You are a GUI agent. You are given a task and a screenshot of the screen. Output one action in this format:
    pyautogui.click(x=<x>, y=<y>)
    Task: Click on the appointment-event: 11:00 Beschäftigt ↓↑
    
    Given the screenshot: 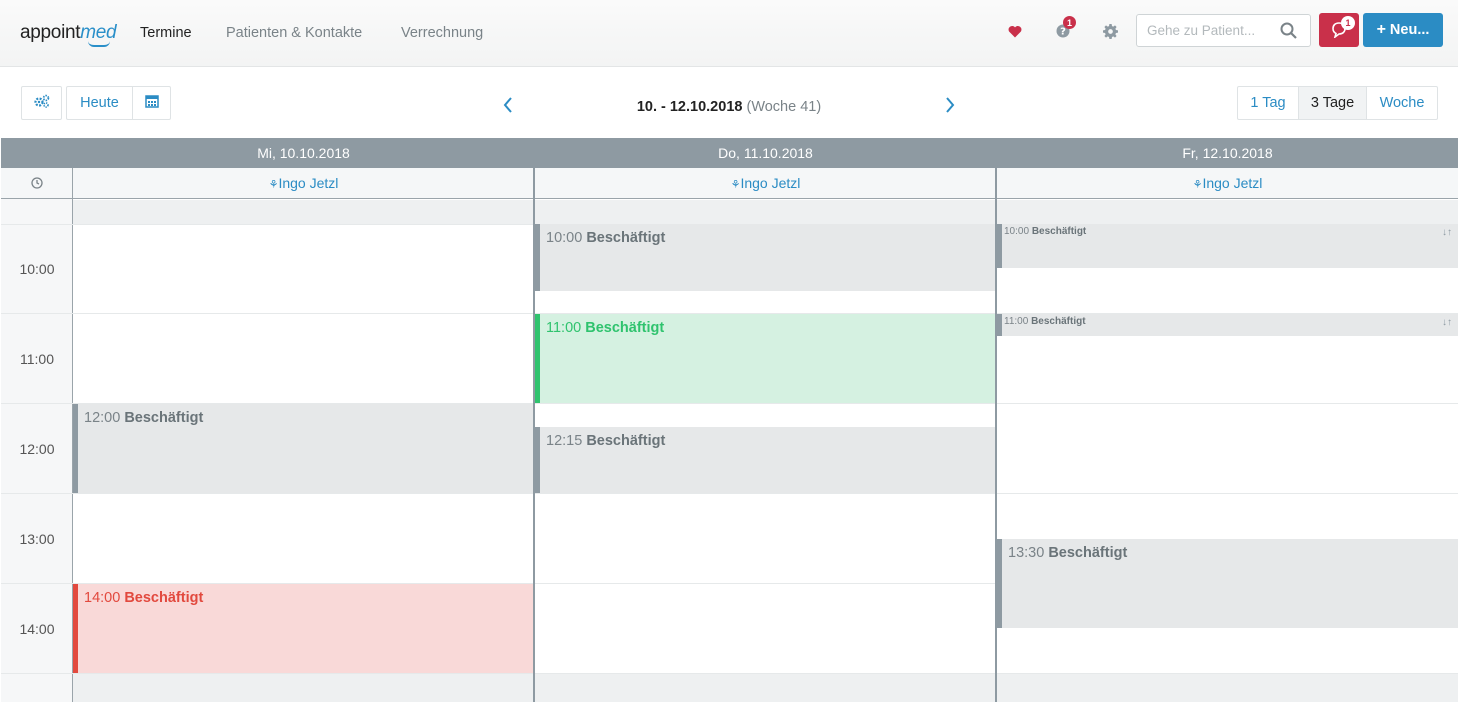 What is the action you would take?
    pyautogui.click(x=1227, y=325)
    